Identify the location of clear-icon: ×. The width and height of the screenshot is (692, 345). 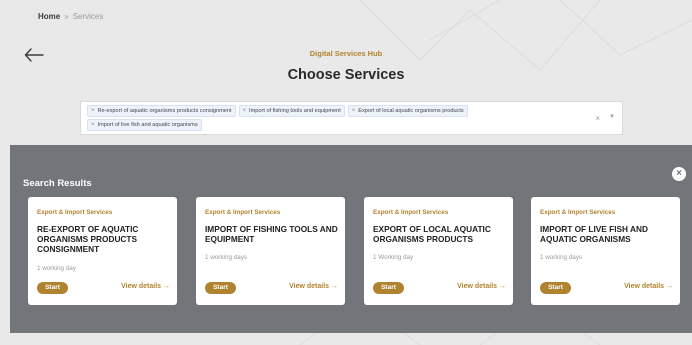
(597, 118).